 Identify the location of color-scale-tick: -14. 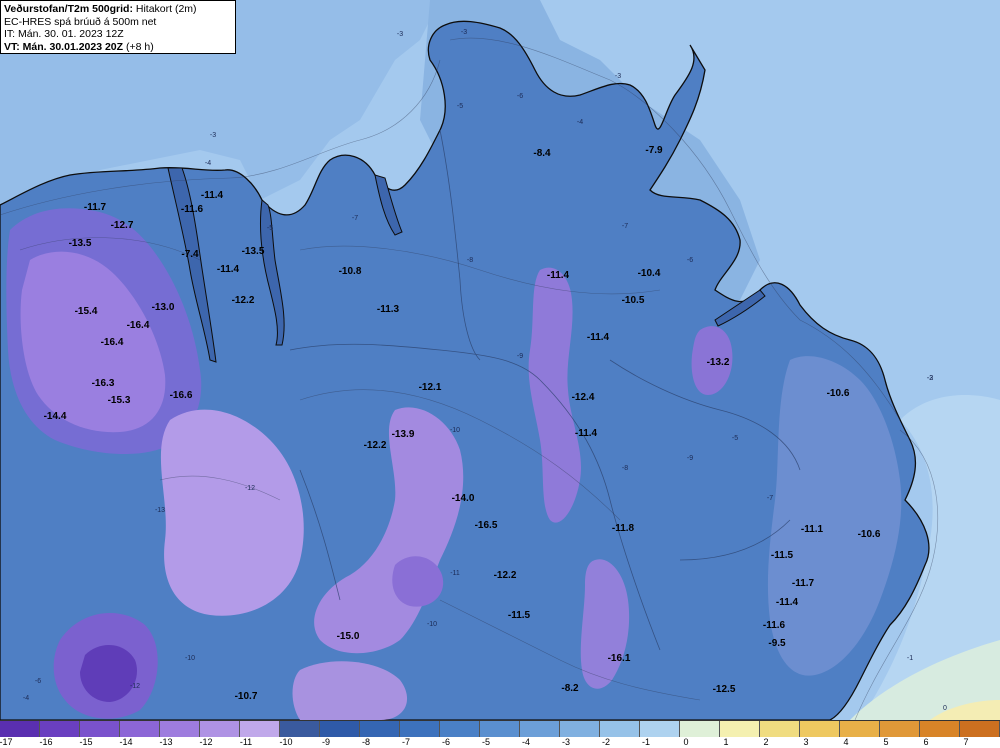
(126, 742).